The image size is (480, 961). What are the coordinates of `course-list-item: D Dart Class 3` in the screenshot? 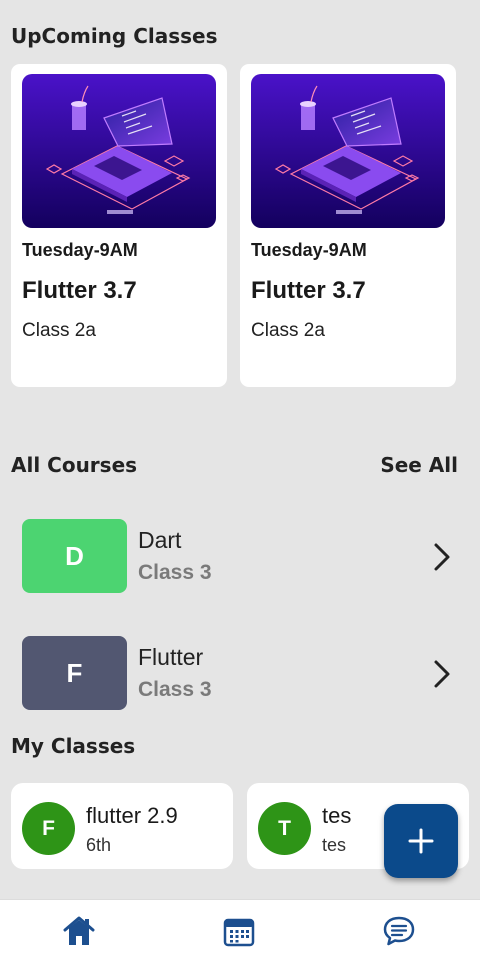 It's located at (240, 557).